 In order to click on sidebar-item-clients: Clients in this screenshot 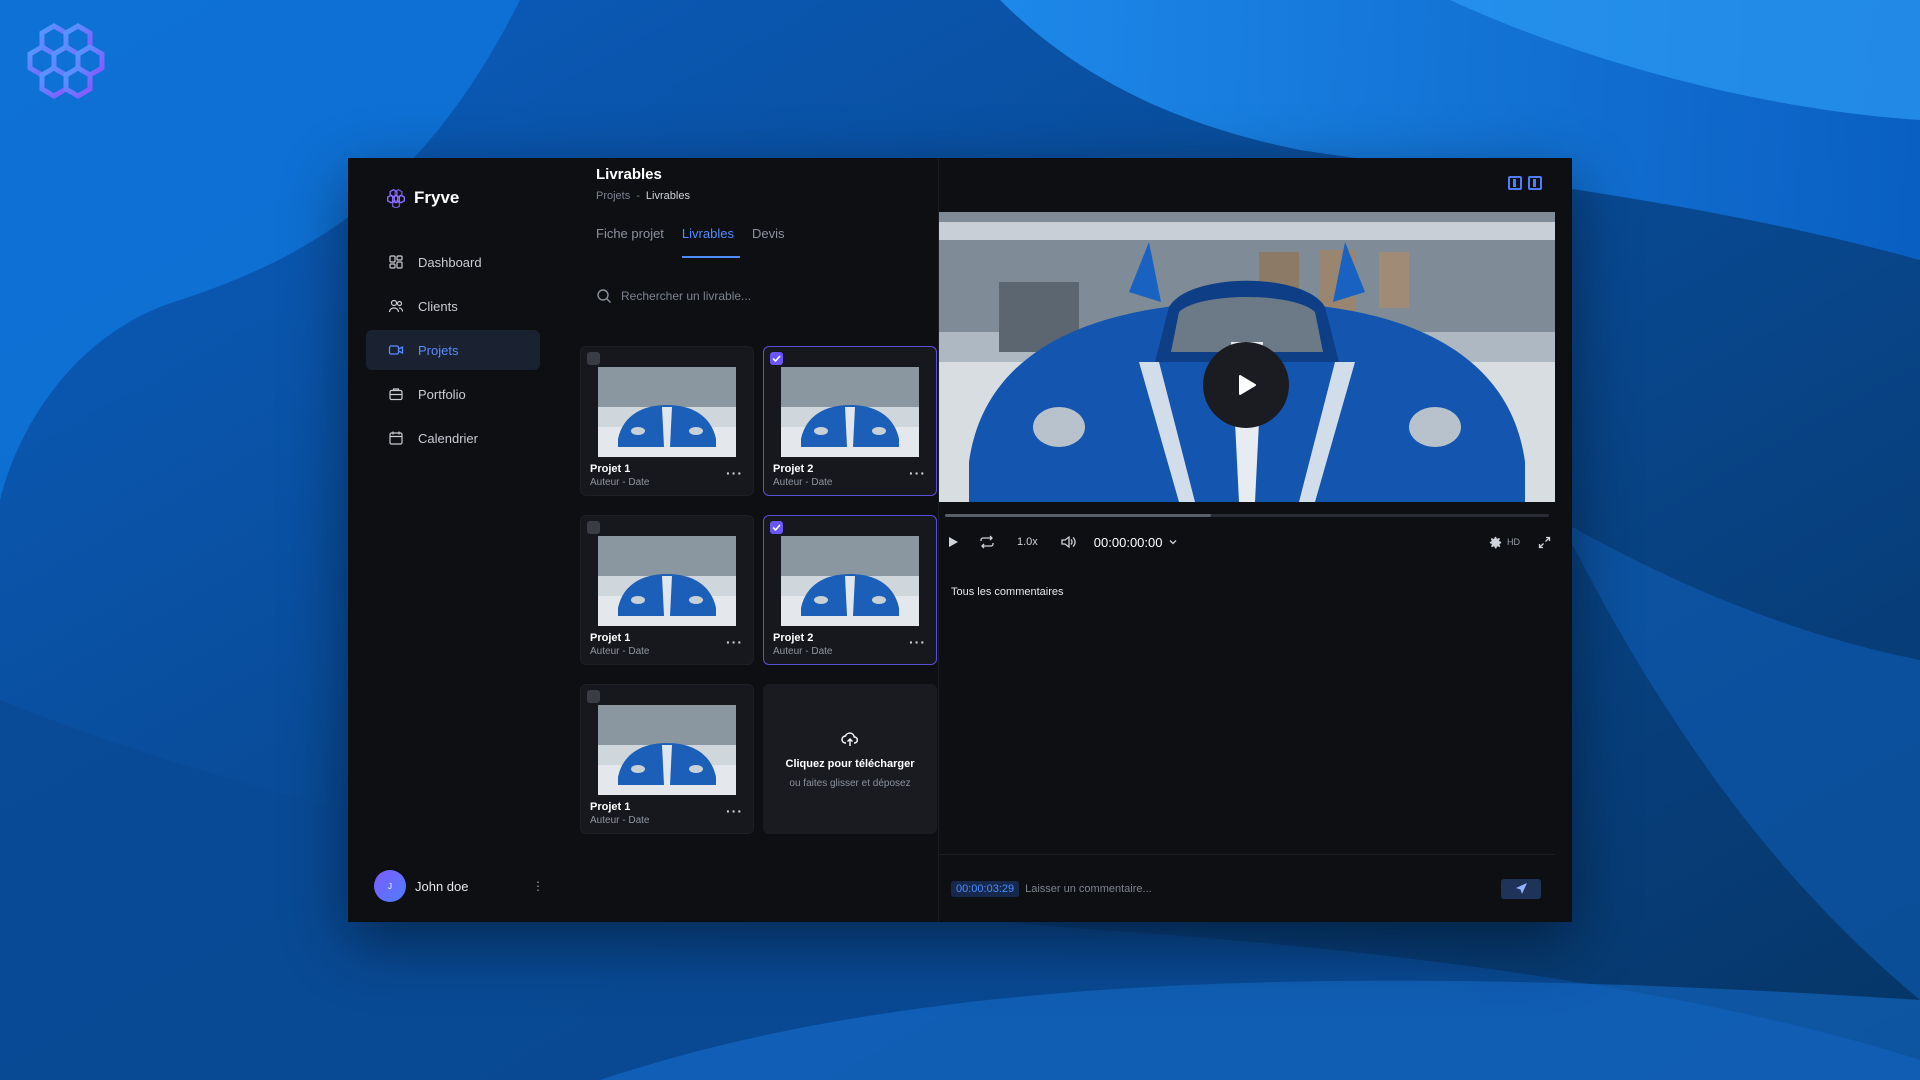, I will do `click(453, 306)`.